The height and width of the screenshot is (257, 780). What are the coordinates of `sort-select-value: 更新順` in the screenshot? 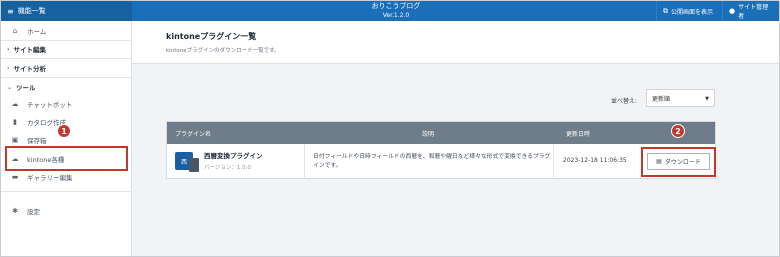 It's located at (661, 99).